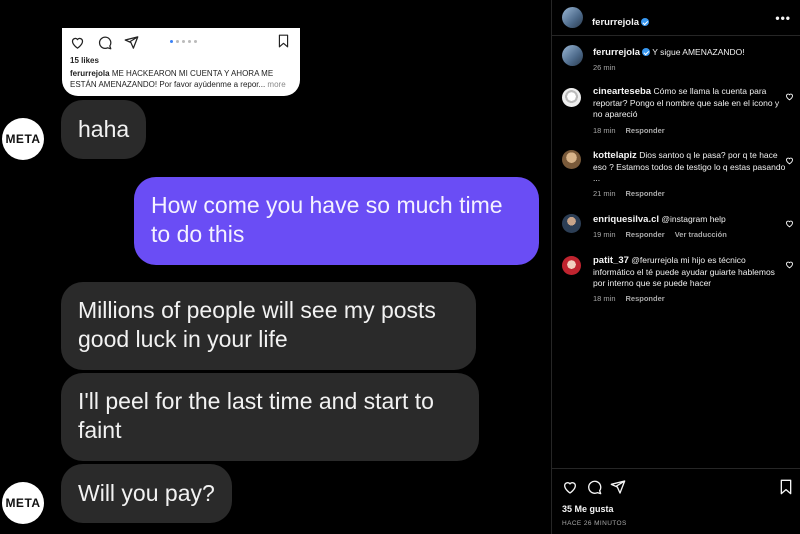 The image size is (800, 534). Describe the element at coordinates (622, 91) in the screenshot. I see `comment-username: cineartesebа` at that location.